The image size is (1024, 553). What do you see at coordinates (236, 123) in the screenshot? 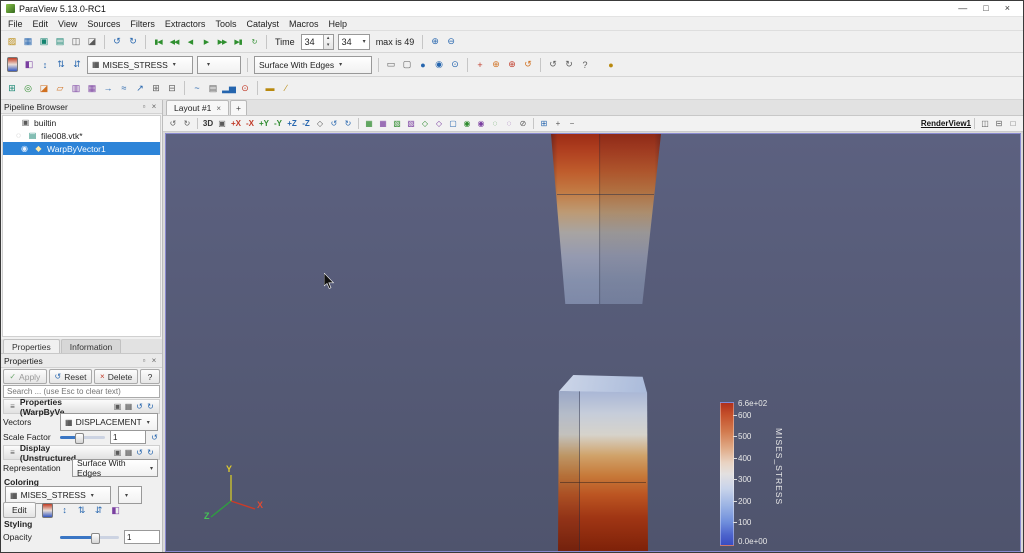
I see `plus-x-view-icon: +X` at bounding box center [236, 123].